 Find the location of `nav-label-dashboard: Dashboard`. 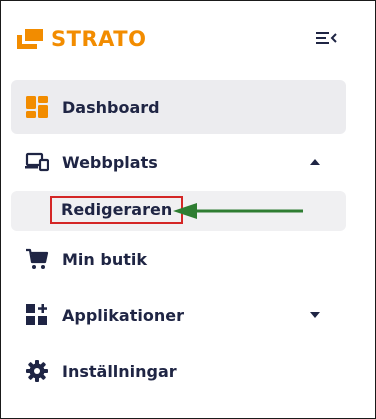

nav-label-dashboard: Dashboard is located at coordinates (111, 107).